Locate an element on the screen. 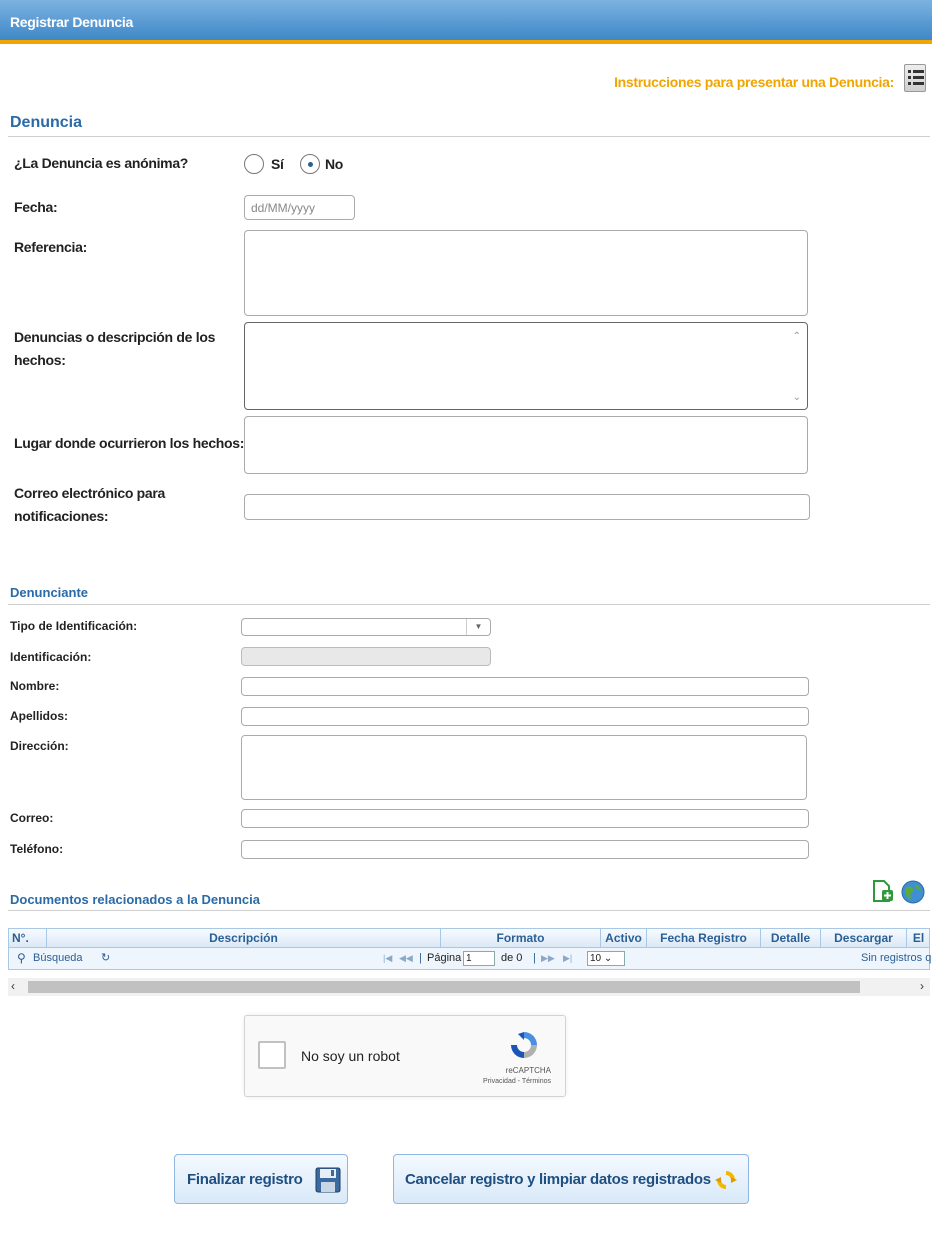 Image resolution: width=932 pixels, height=1252 pixels. column-number: N°. is located at coordinates (28, 938).